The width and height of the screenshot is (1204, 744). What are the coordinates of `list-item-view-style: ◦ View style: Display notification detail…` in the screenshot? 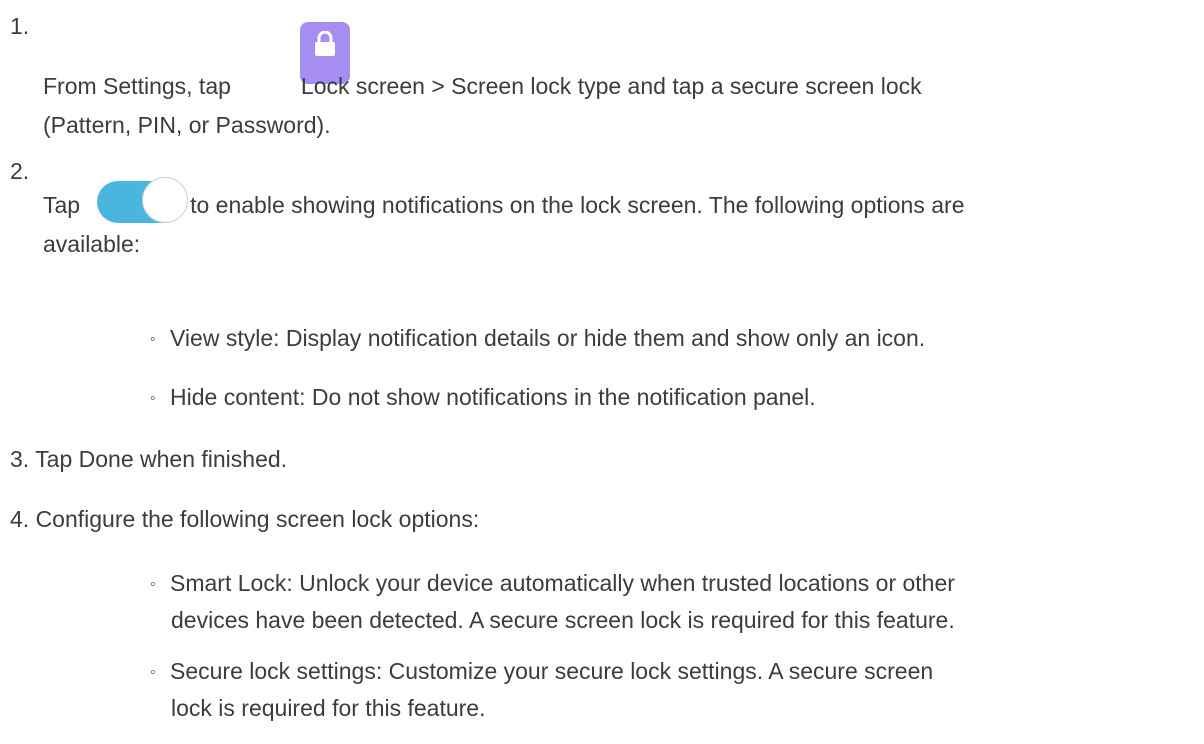 It's located at (670, 339).